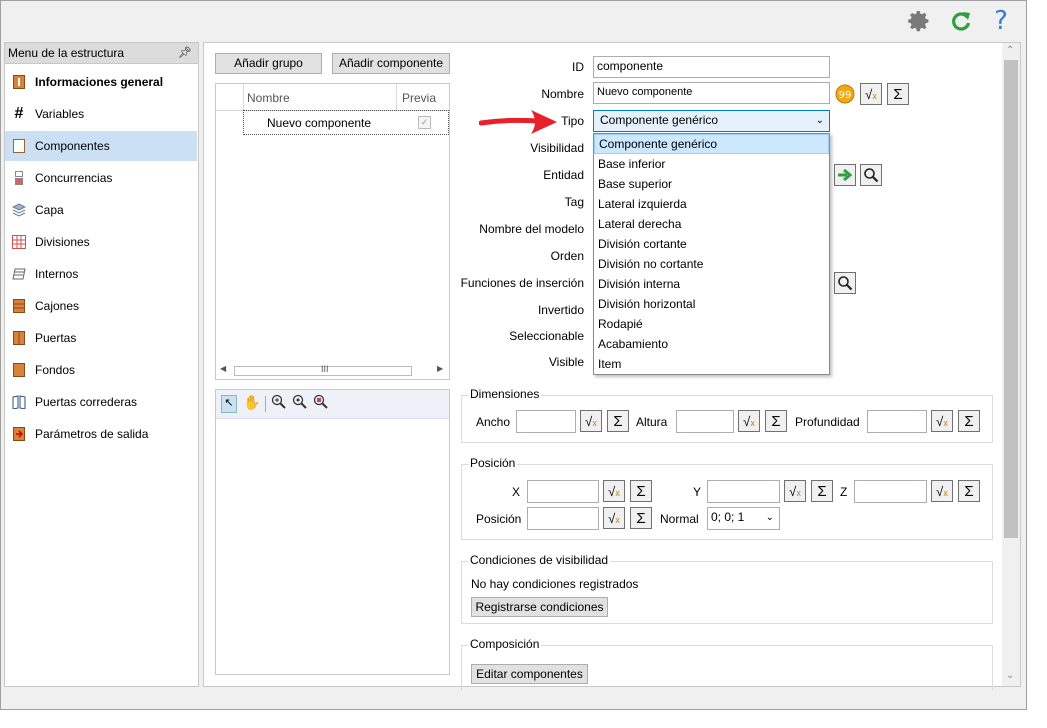 Image resolution: width=1047 pixels, height=728 pixels. What do you see at coordinates (711, 224) in the screenshot?
I see `dropdown-option: Lateral derecha` at bounding box center [711, 224].